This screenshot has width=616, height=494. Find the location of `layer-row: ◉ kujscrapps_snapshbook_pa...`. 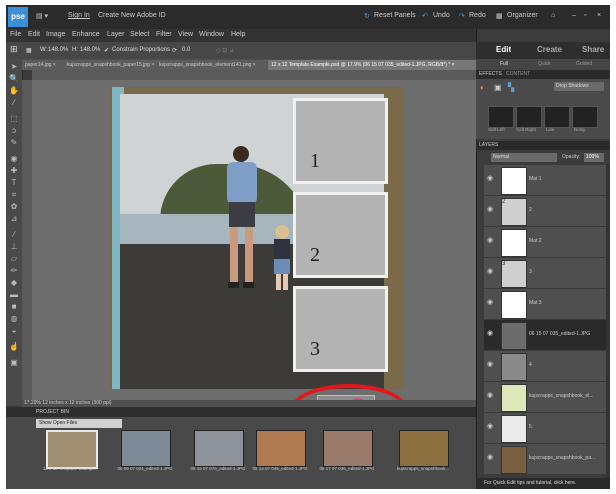

layer-row: ◉ kujscrapps_snapshbook_pa... is located at coordinates (545, 459).